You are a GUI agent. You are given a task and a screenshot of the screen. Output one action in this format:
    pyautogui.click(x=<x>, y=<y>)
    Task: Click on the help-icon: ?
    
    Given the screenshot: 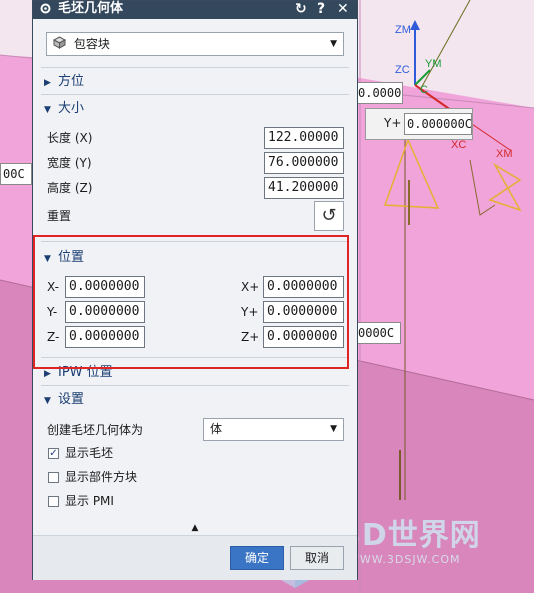 What is the action you would take?
    pyautogui.click(x=321, y=9)
    